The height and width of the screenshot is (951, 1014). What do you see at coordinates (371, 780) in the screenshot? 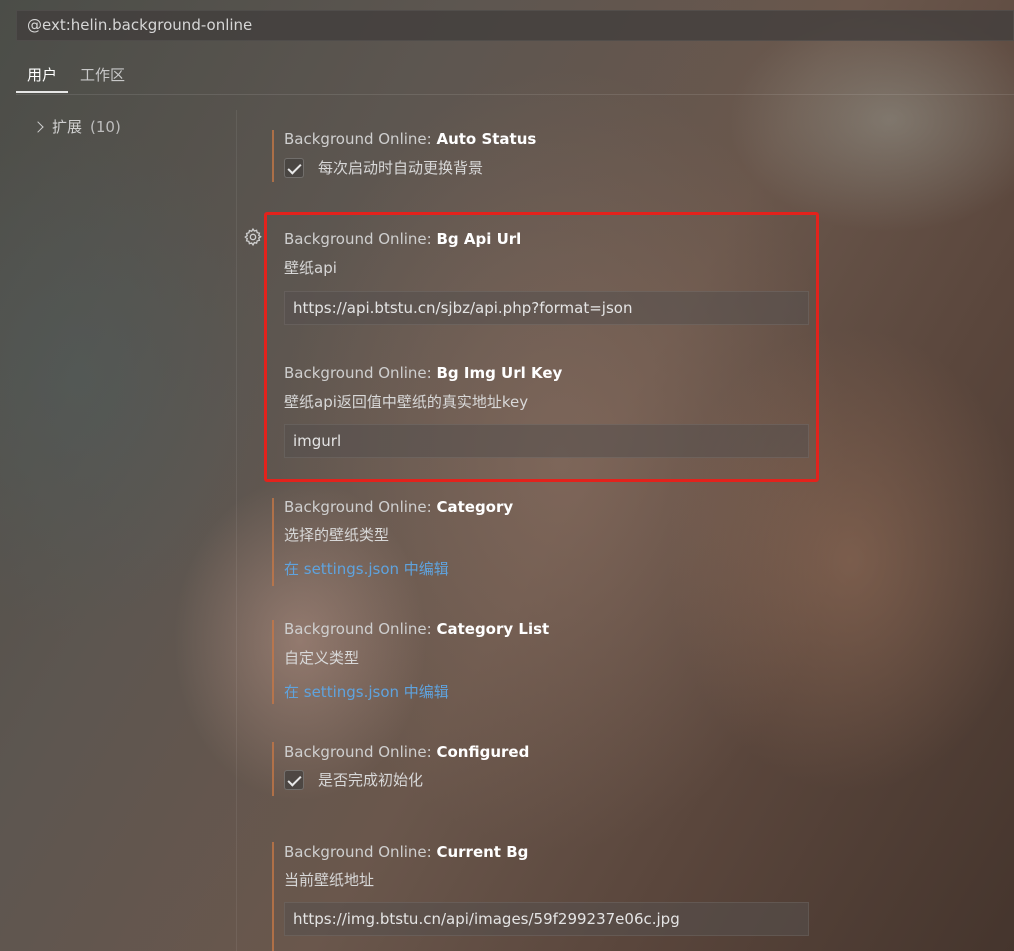
I see `checkbox-label: 是否完成初始化` at bounding box center [371, 780].